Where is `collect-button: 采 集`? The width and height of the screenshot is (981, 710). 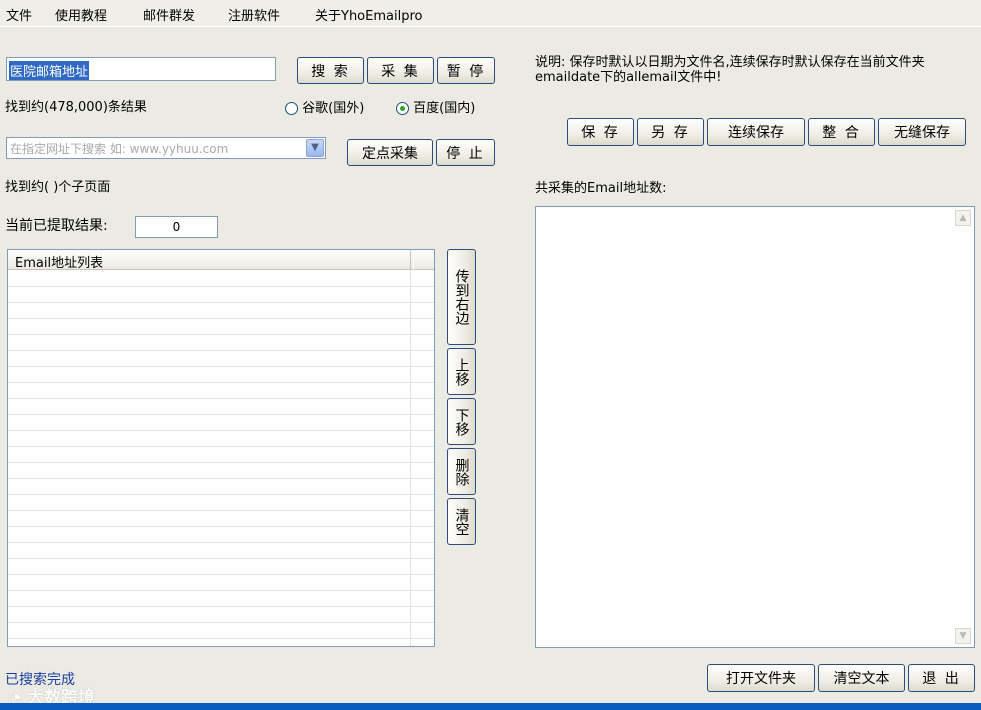 collect-button: 采 集 is located at coordinates (400, 70).